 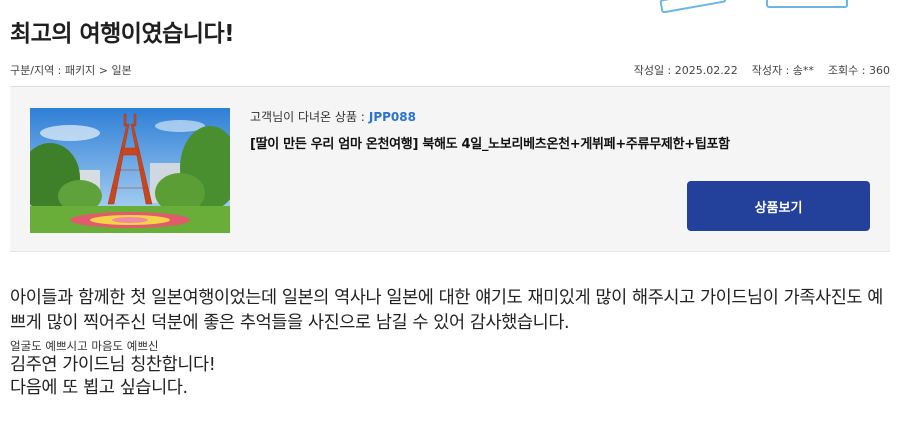 I want to click on post-info: 작성일 : 2025.02.22 작성자 : 송** 조회수 : 360, so click(x=762, y=70).